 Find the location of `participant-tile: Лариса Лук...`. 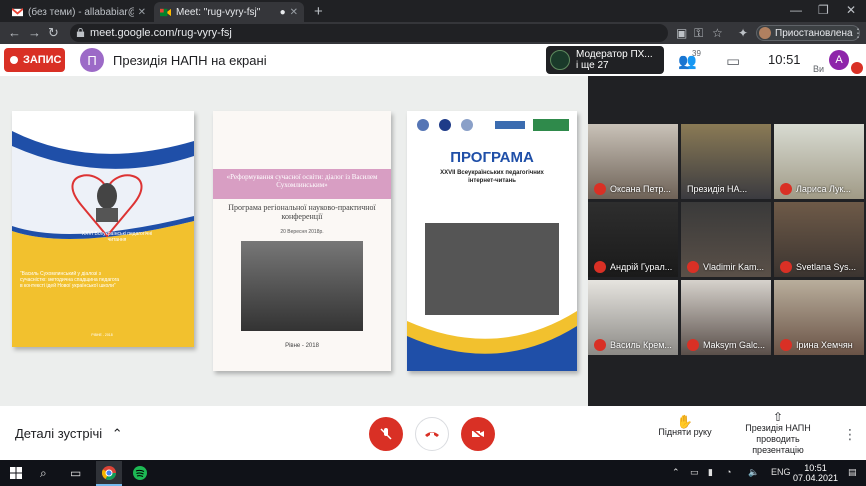

participant-tile: Лариса Лук... is located at coordinates (819, 161).